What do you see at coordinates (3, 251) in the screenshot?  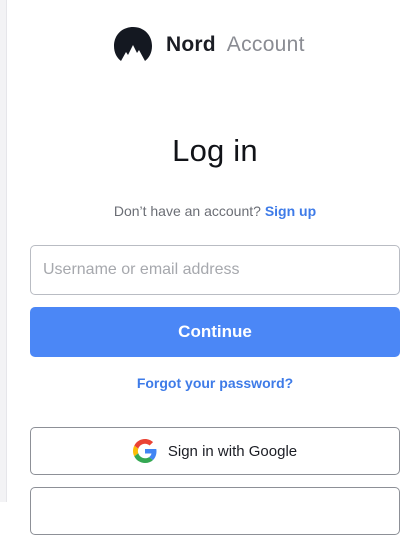 I see `window-edge` at bounding box center [3, 251].